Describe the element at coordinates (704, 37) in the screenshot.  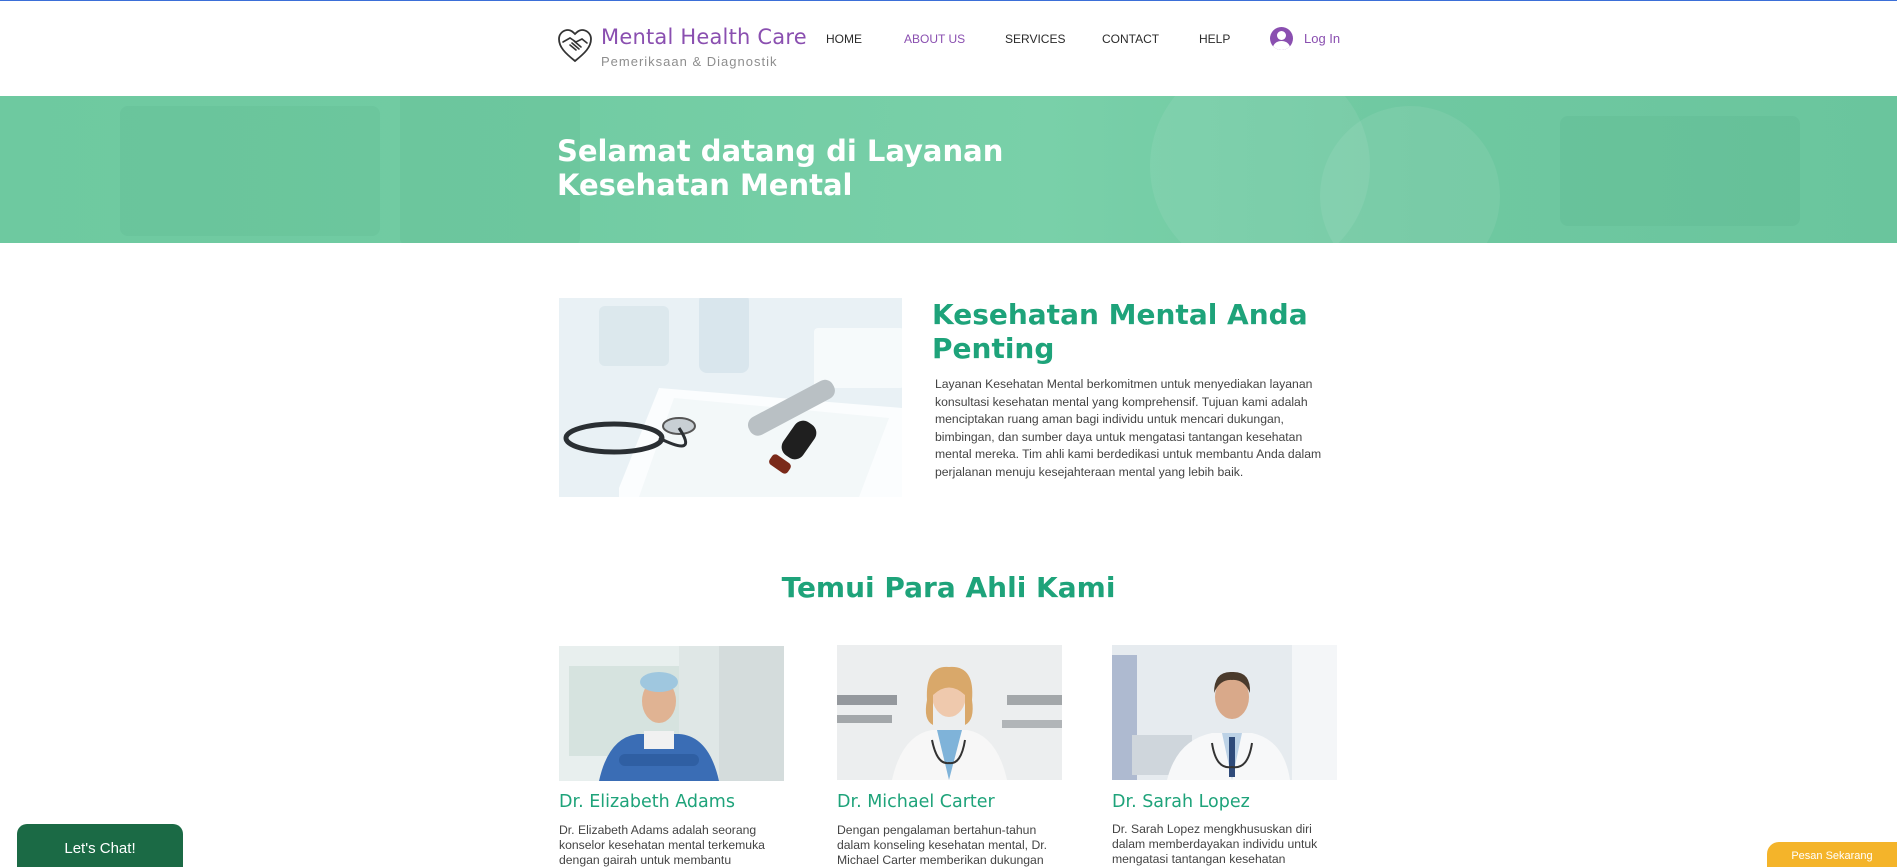
I see `brand-title: Mental Health Care` at that location.